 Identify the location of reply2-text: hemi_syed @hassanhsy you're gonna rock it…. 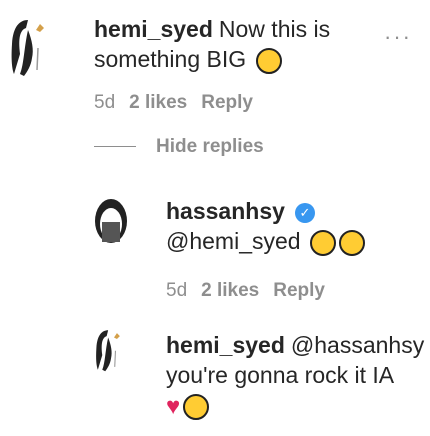
(295, 376).